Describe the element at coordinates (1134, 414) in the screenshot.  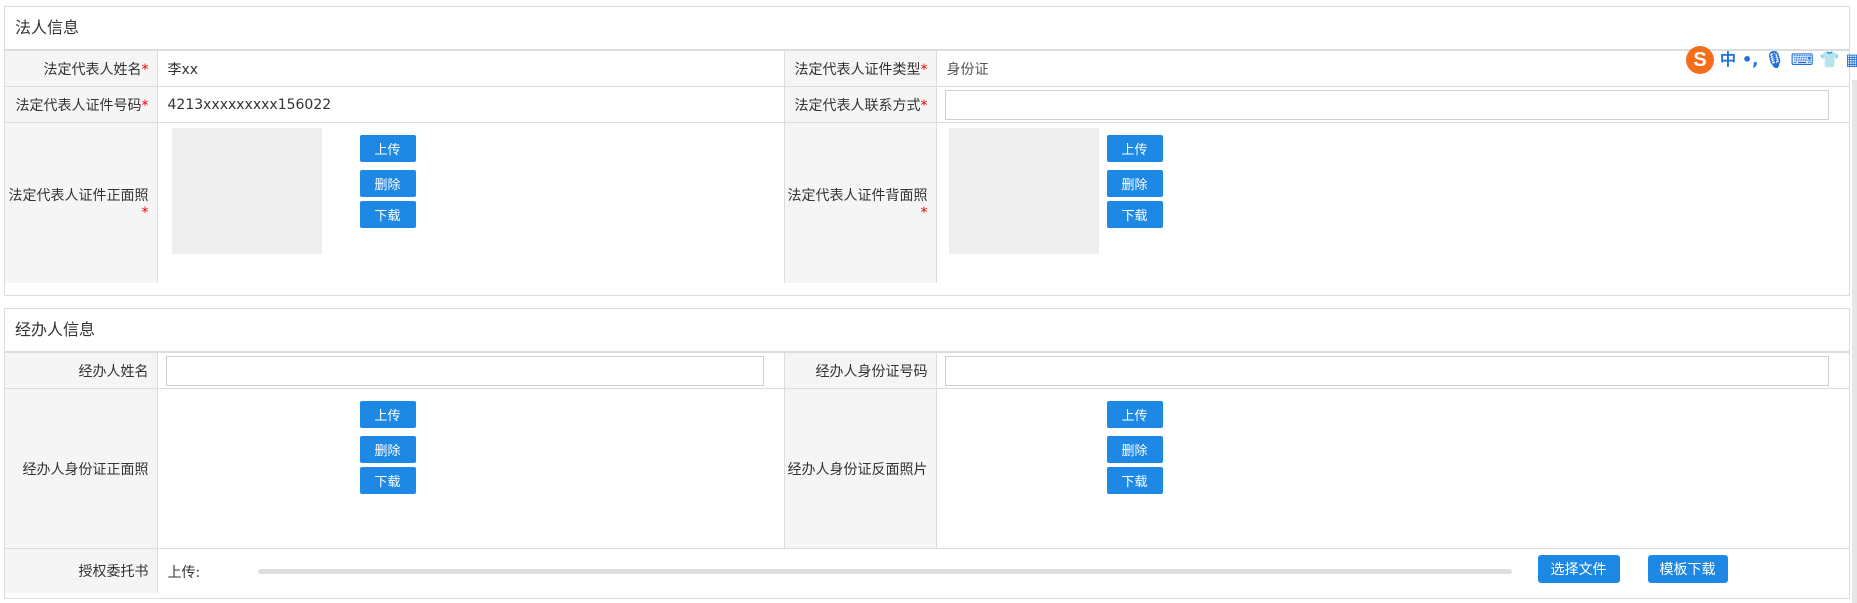
I see `agent-back-upload-button: 上传` at that location.